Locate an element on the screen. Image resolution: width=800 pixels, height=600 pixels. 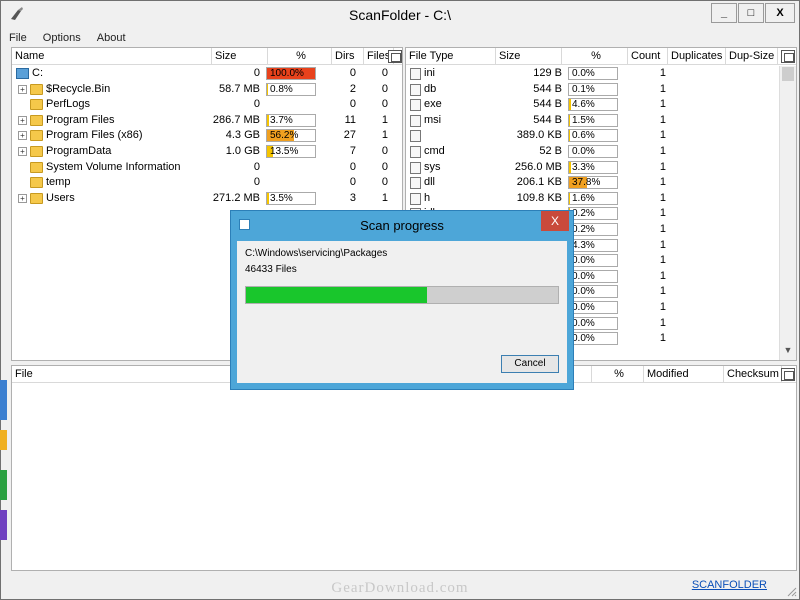
folder-size: 271.2 MB is located at coordinates (236, 197).